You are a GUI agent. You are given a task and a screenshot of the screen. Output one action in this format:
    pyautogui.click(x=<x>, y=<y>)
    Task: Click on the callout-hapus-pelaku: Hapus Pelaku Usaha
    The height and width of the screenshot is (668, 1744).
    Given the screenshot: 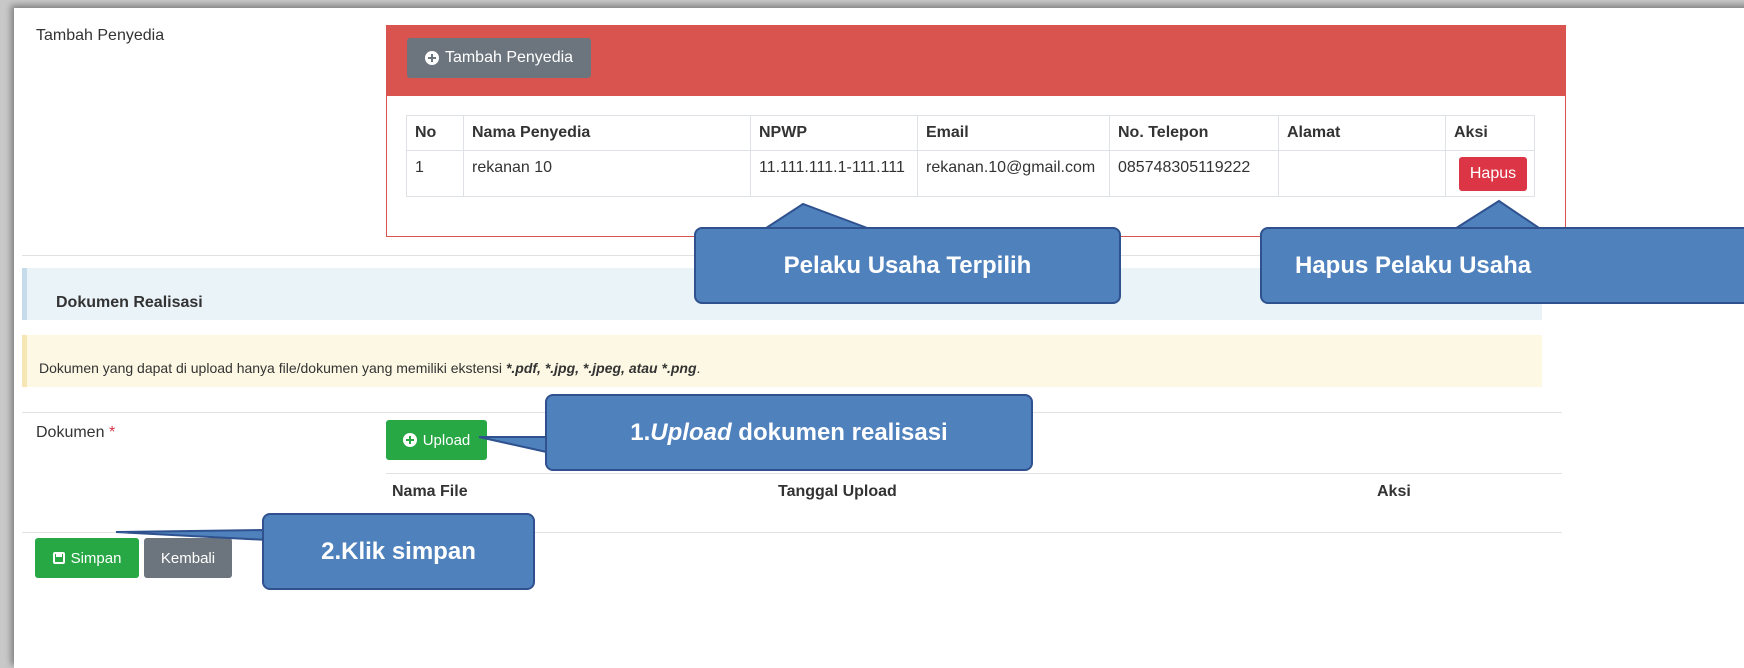 What is the action you would take?
    pyautogui.click(x=1502, y=265)
    